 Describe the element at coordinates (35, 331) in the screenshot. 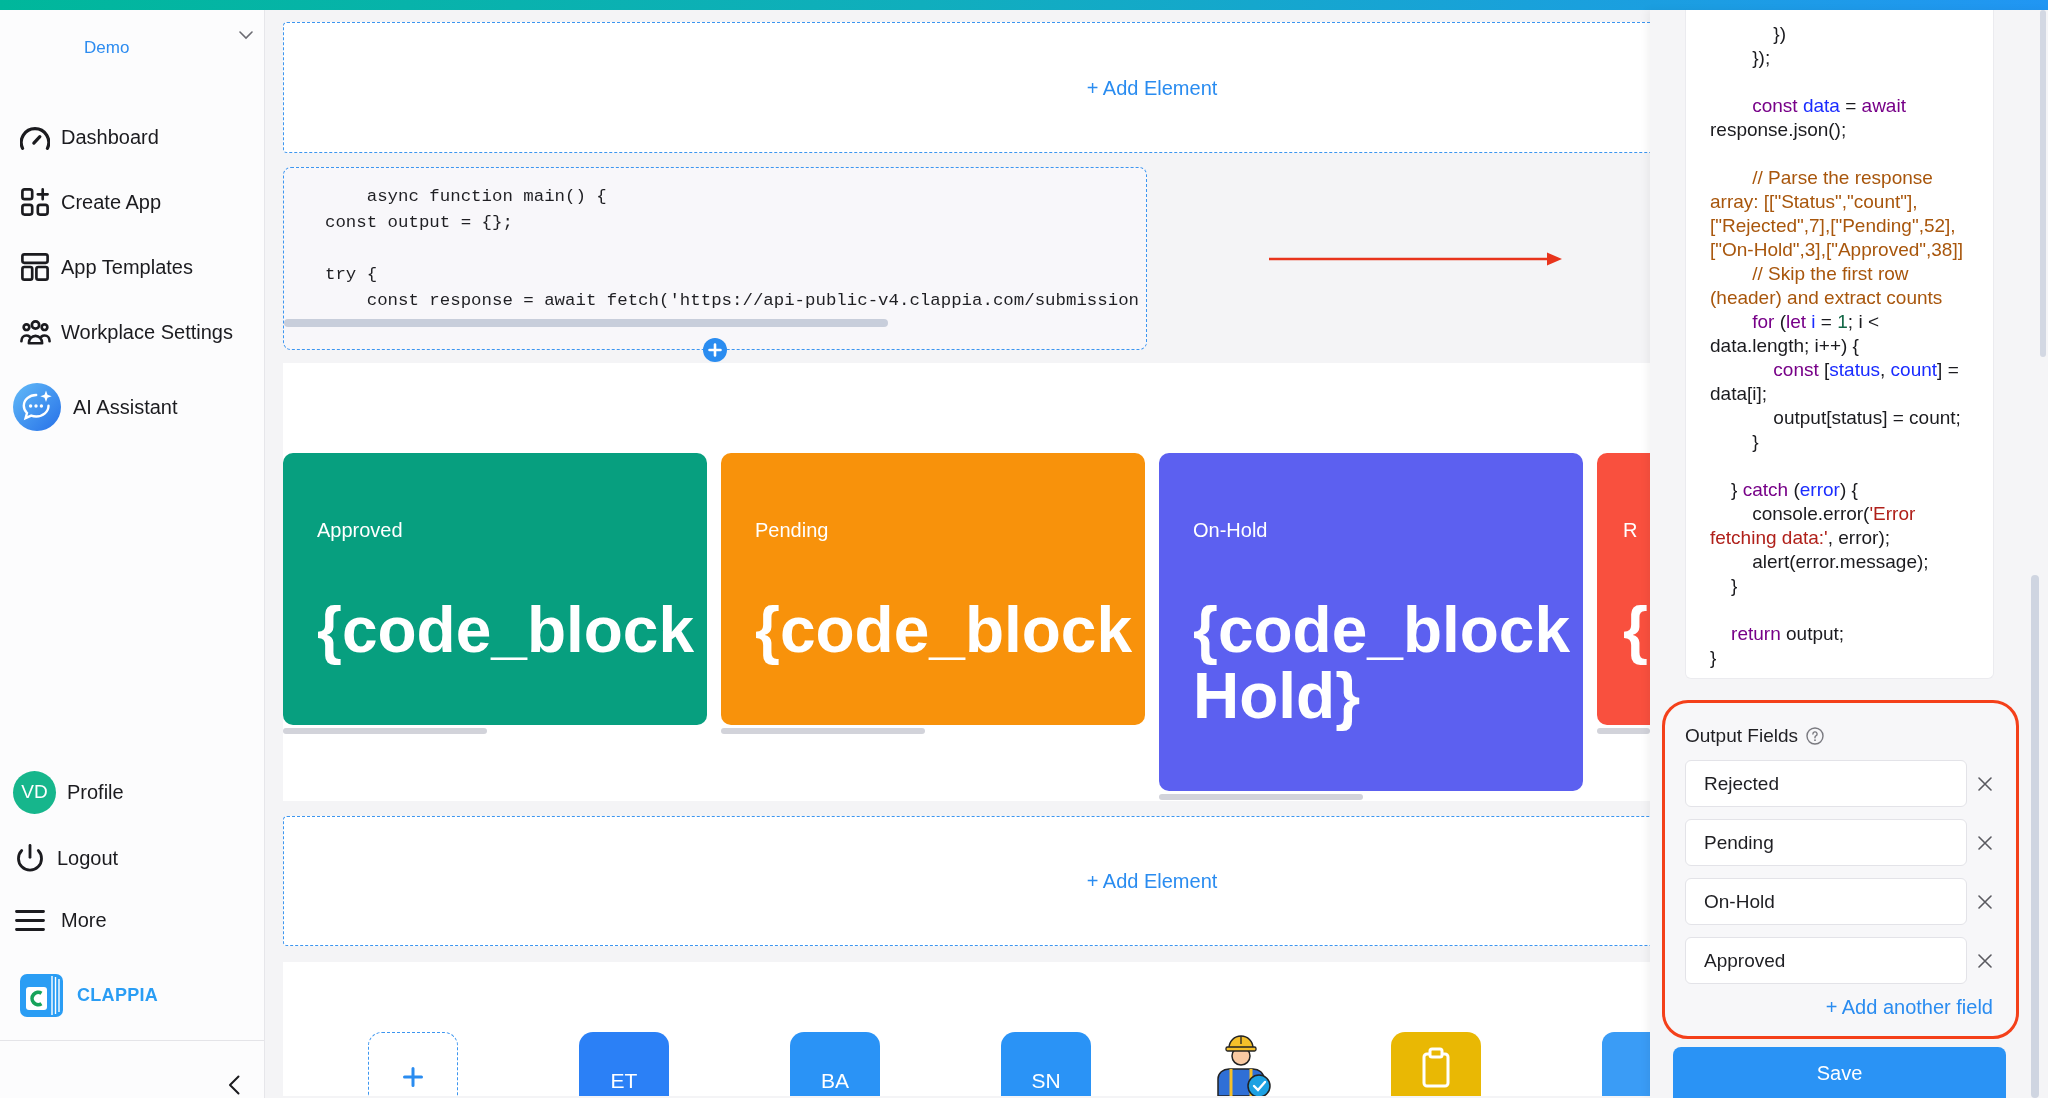

I see `people-icon` at that location.